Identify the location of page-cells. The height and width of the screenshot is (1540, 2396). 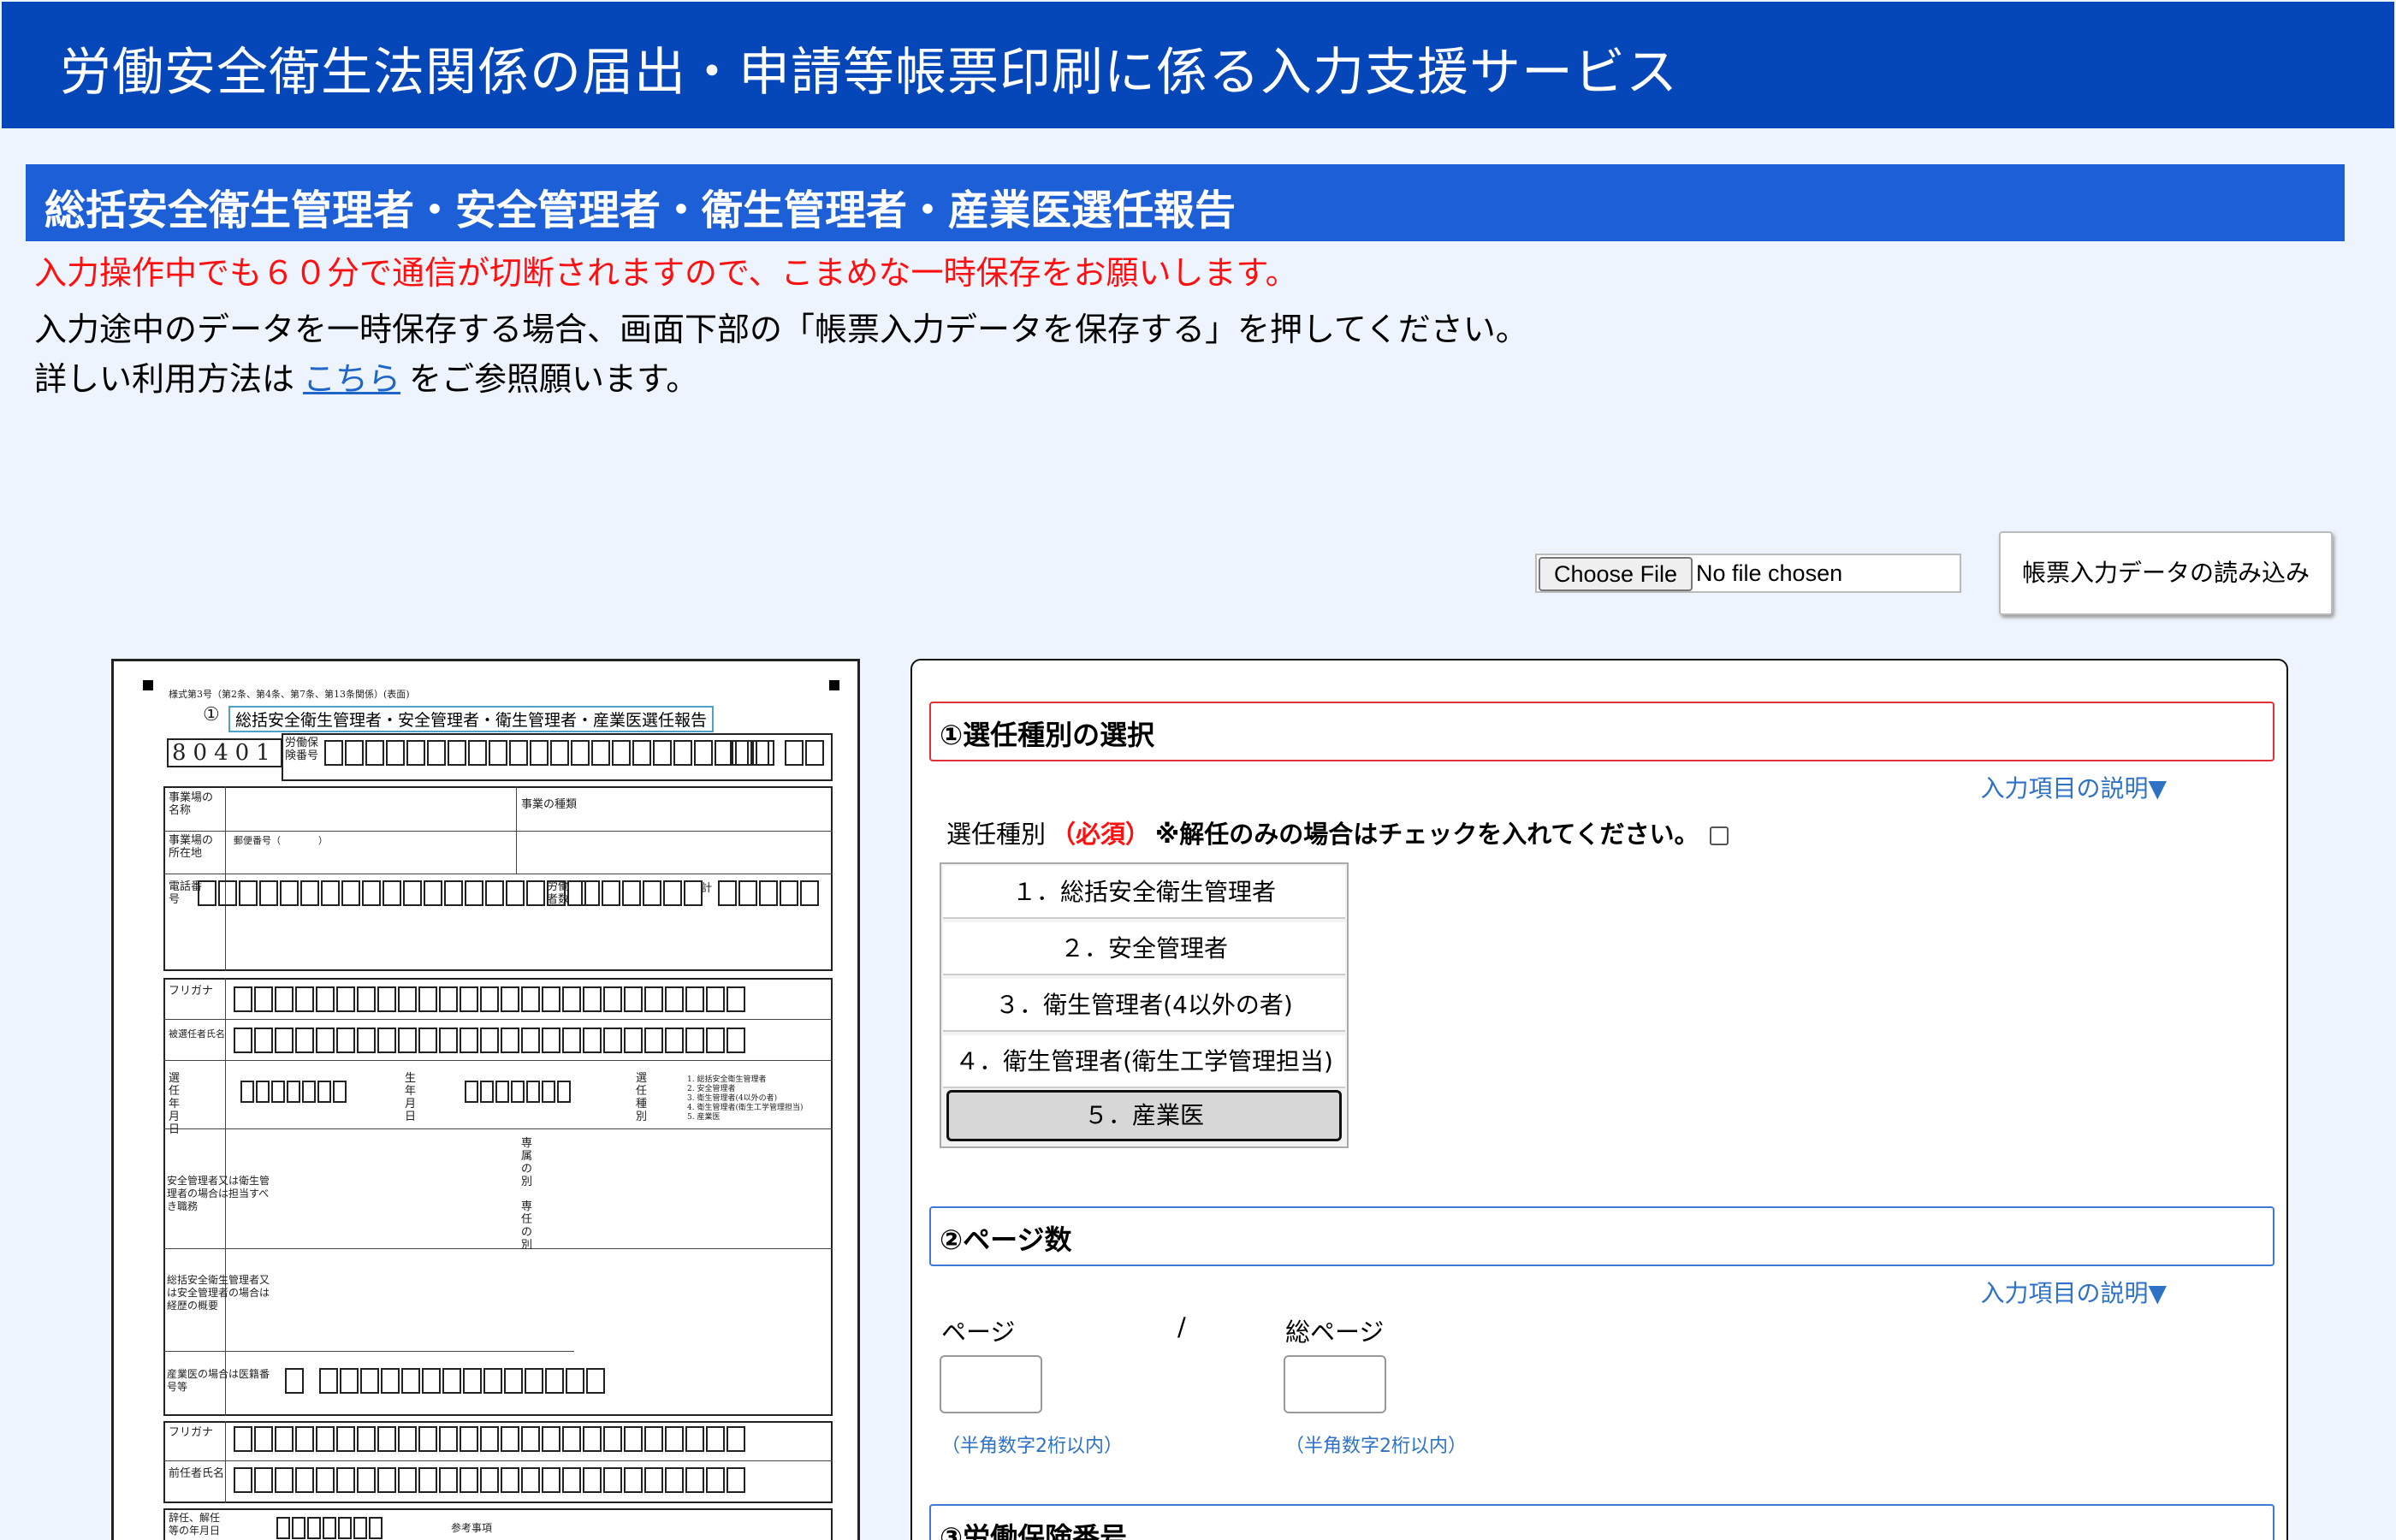
(778, 754).